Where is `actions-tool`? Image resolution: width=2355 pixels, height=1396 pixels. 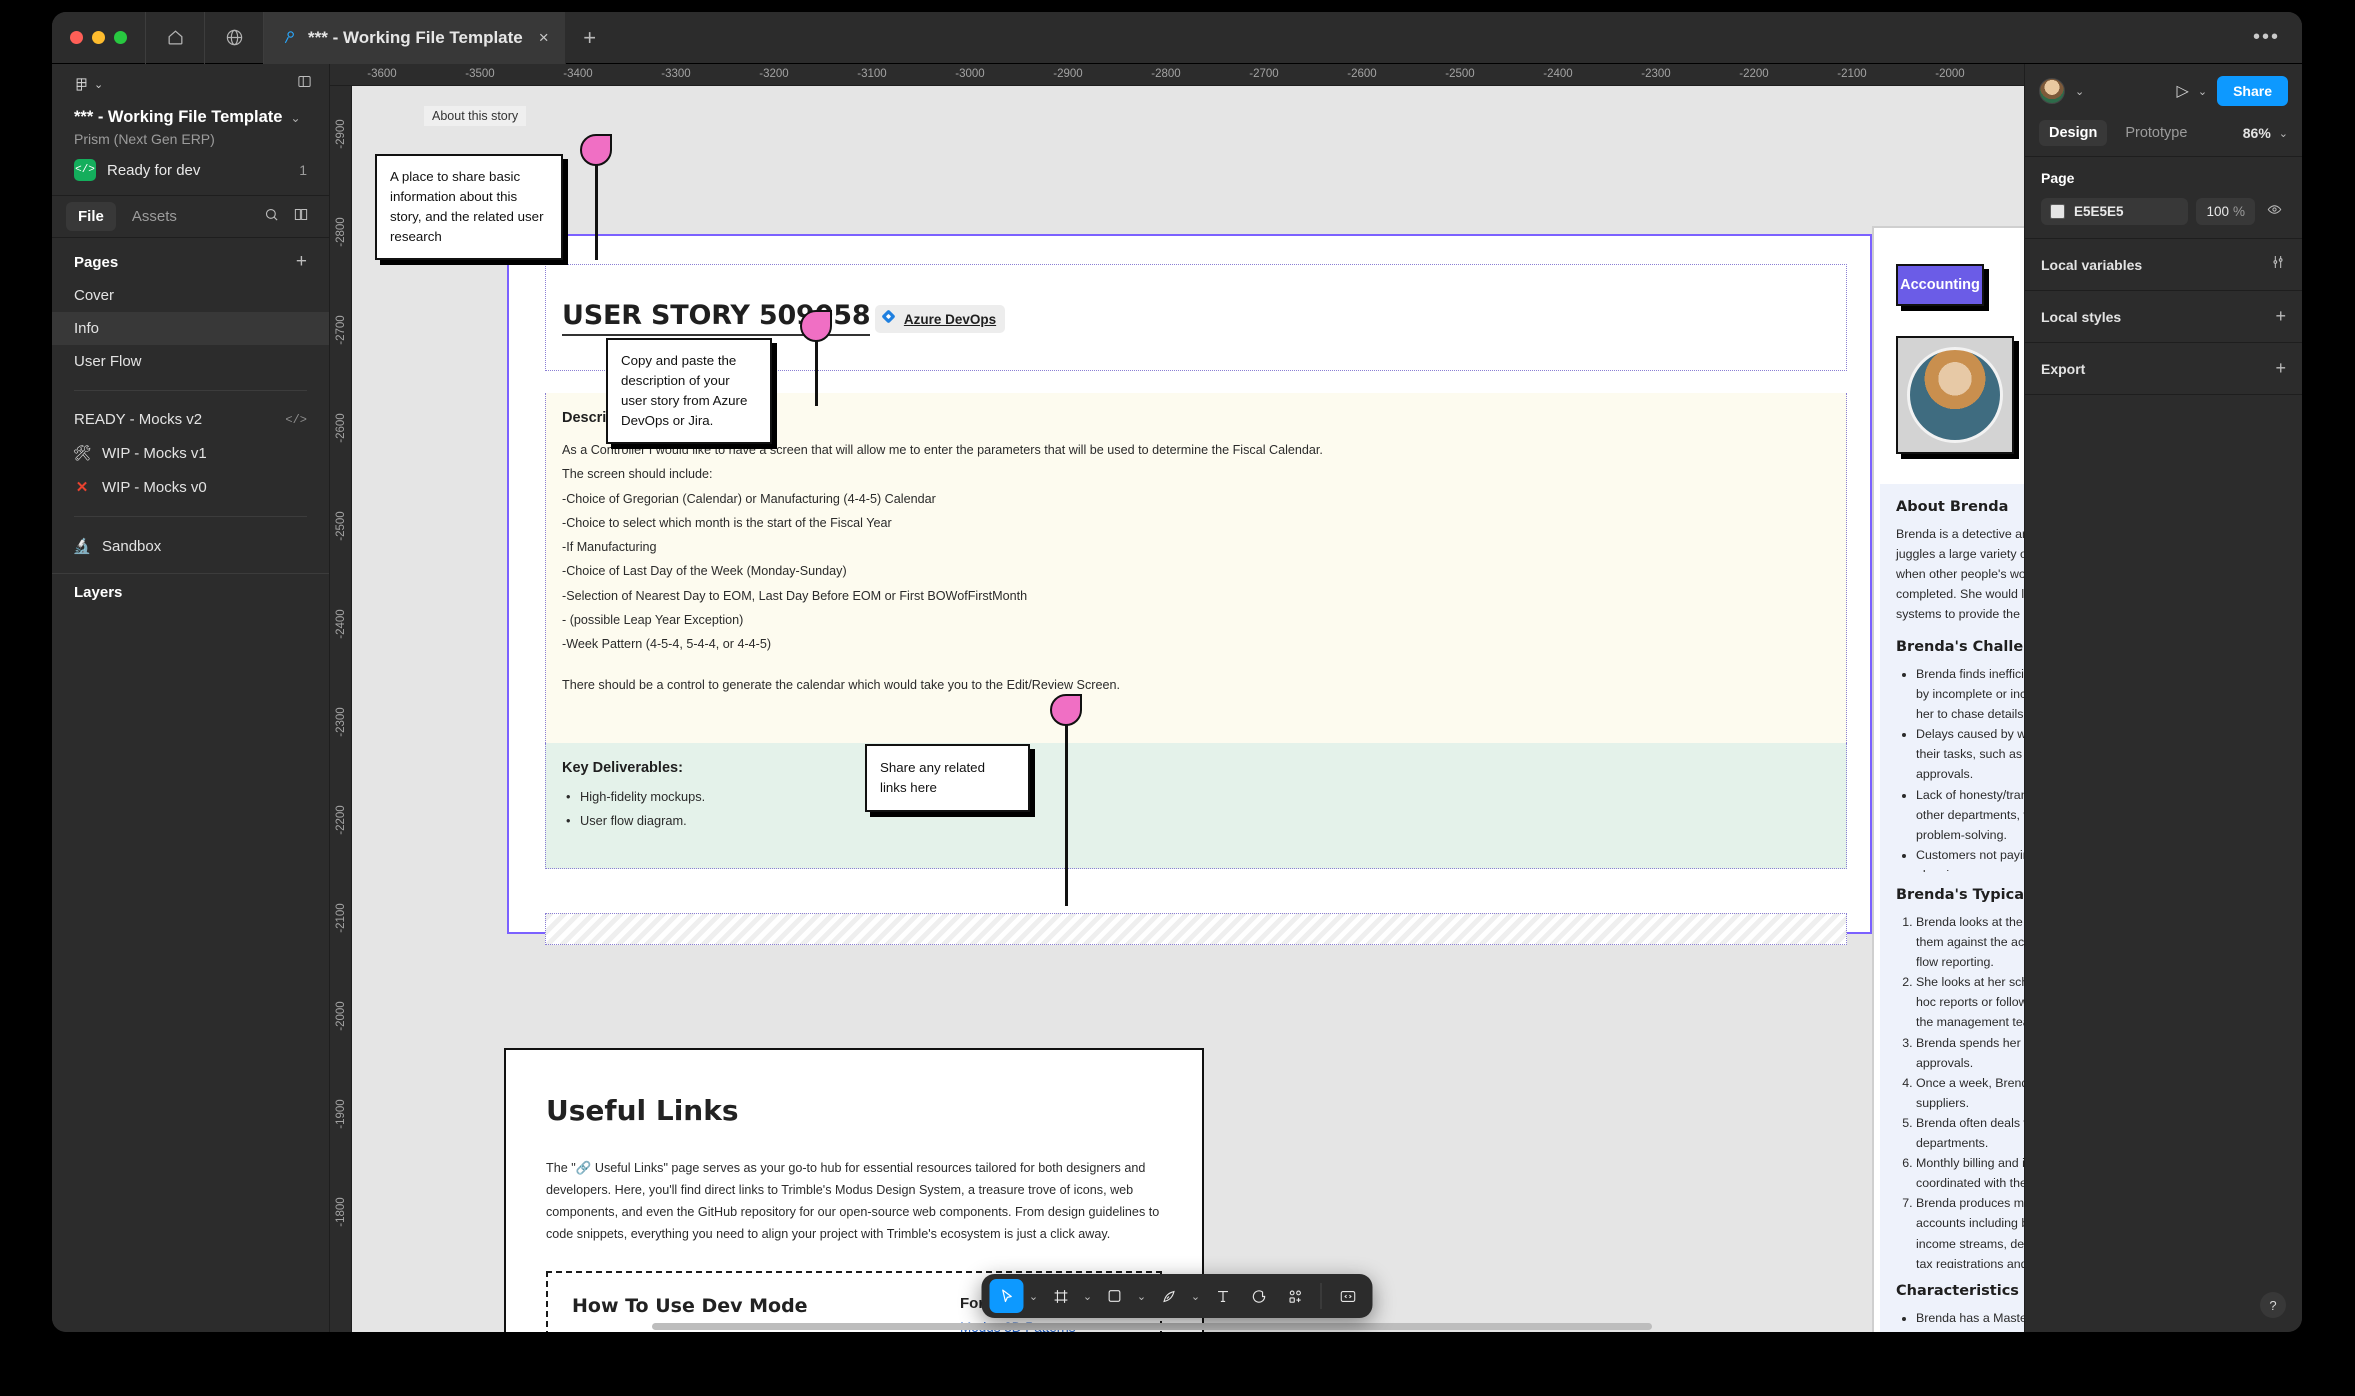
actions-tool is located at coordinates (1295, 1296).